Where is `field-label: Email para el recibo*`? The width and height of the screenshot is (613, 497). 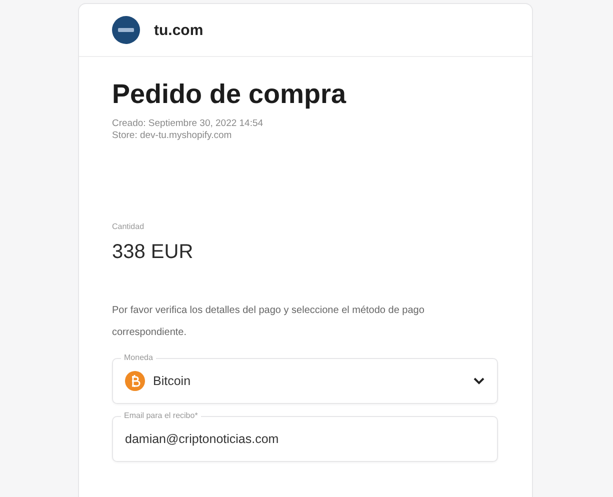
field-label: Email para el recibo* is located at coordinates (161, 415).